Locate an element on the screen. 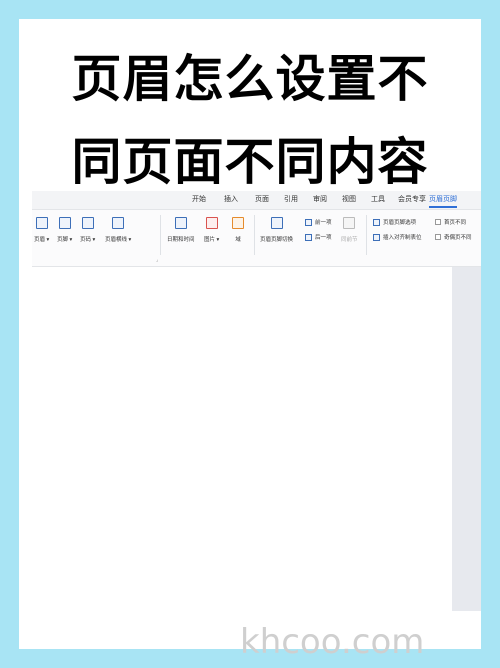 The height and width of the screenshot is (668, 500). same-as-previous-button: 同前节 is located at coordinates (349, 230).